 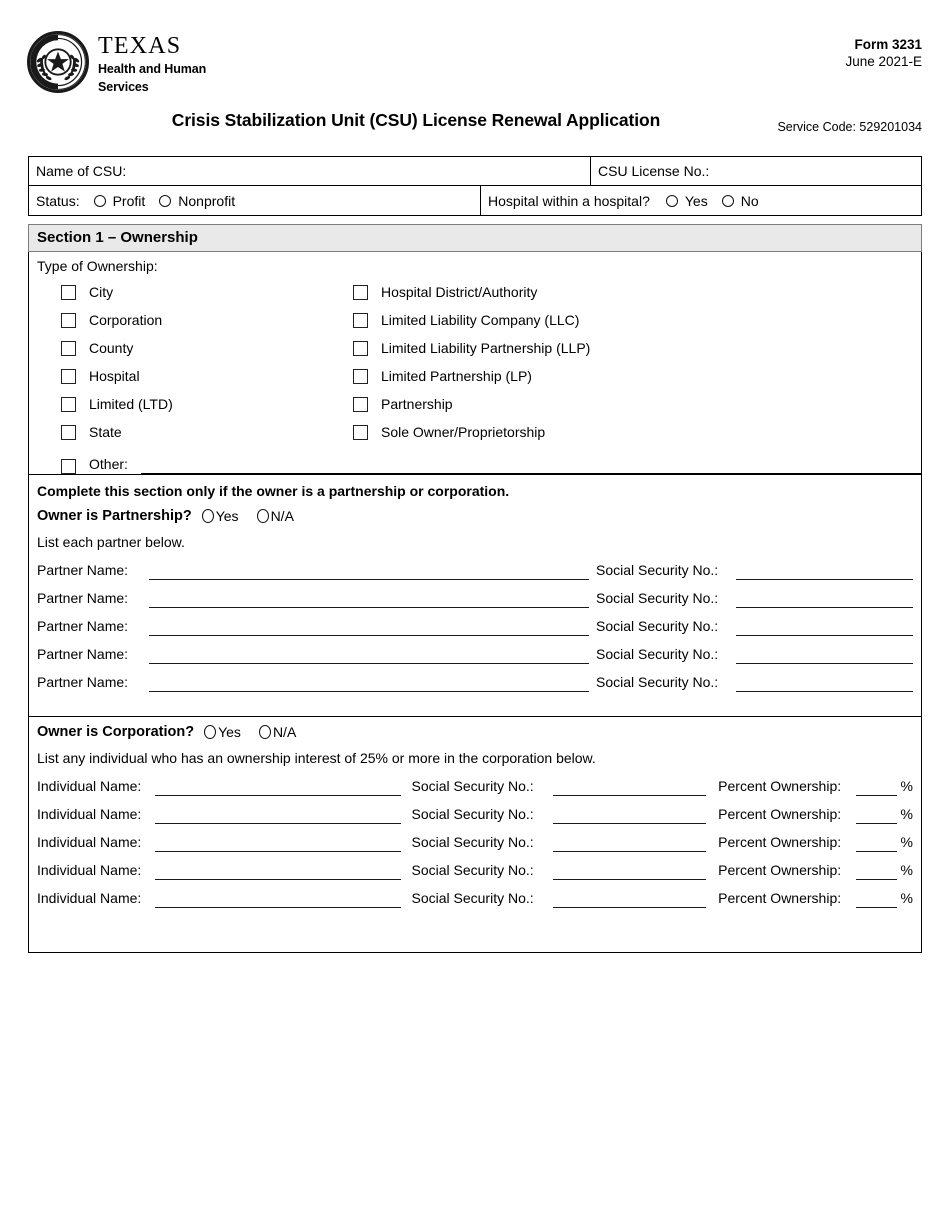 What do you see at coordinates (68, 466) in the screenshot?
I see `checkbox-other-icon` at bounding box center [68, 466].